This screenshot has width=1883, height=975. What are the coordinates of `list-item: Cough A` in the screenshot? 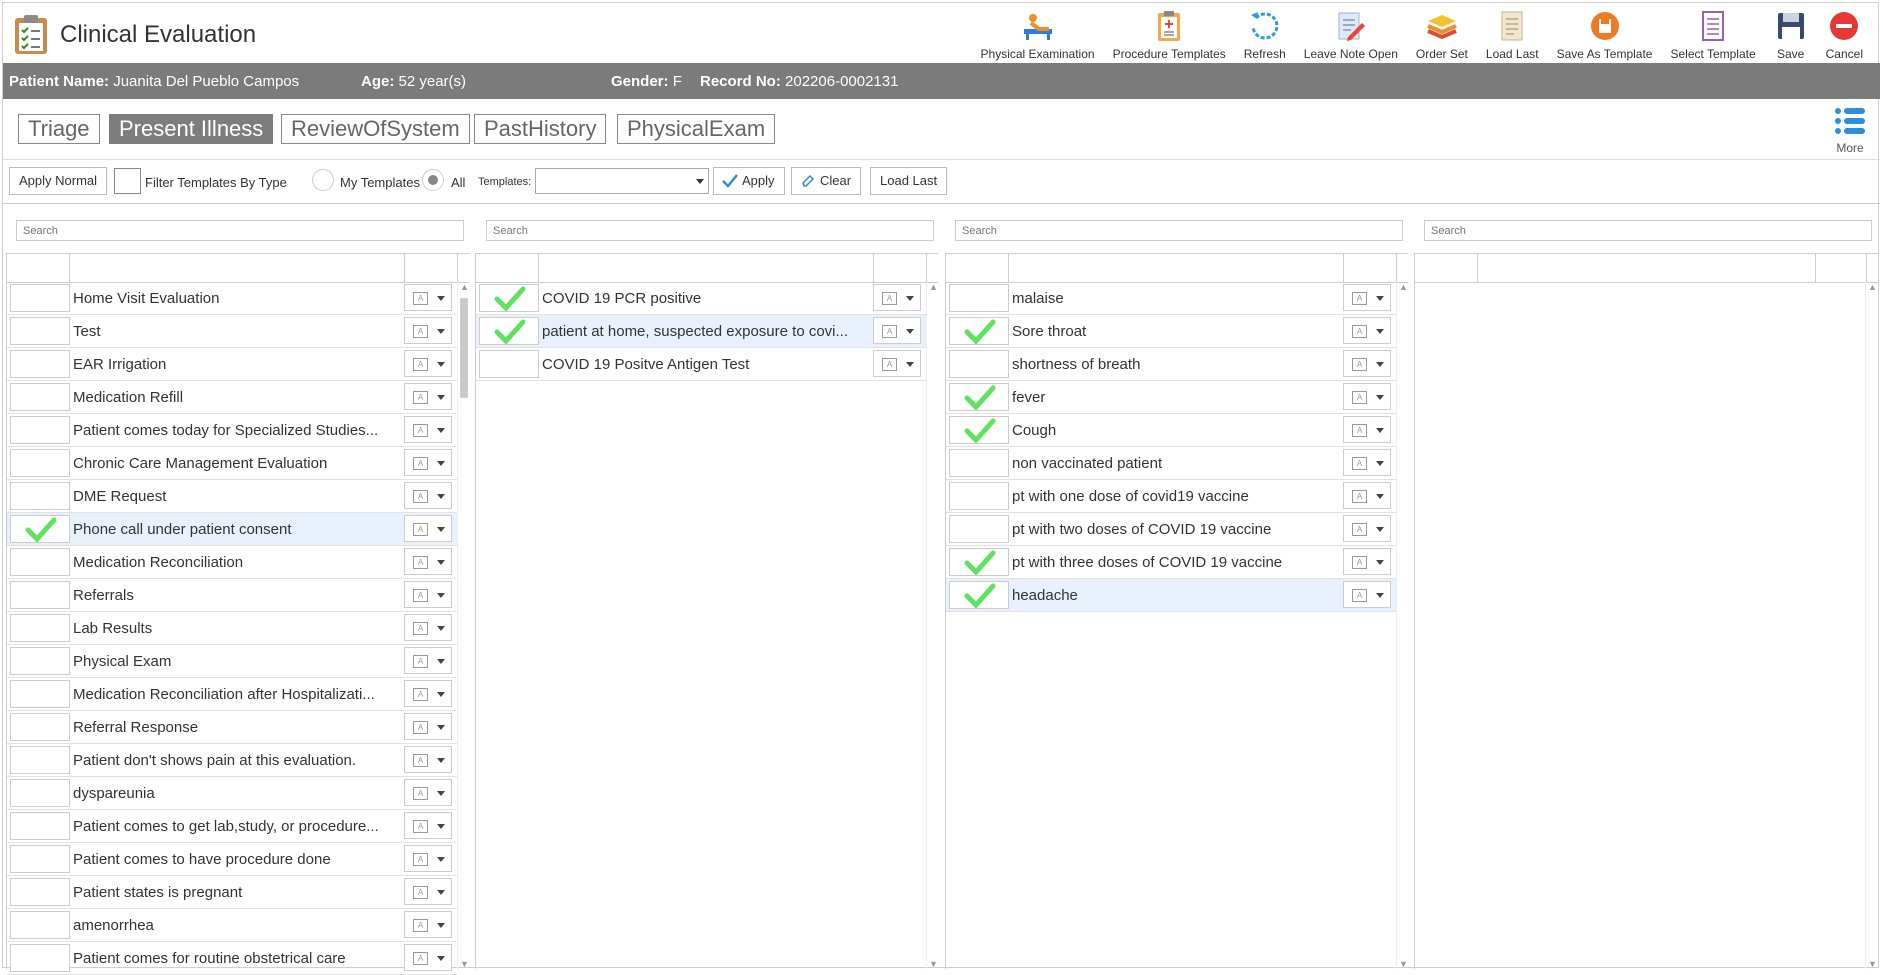 It's located at (1171, 430).